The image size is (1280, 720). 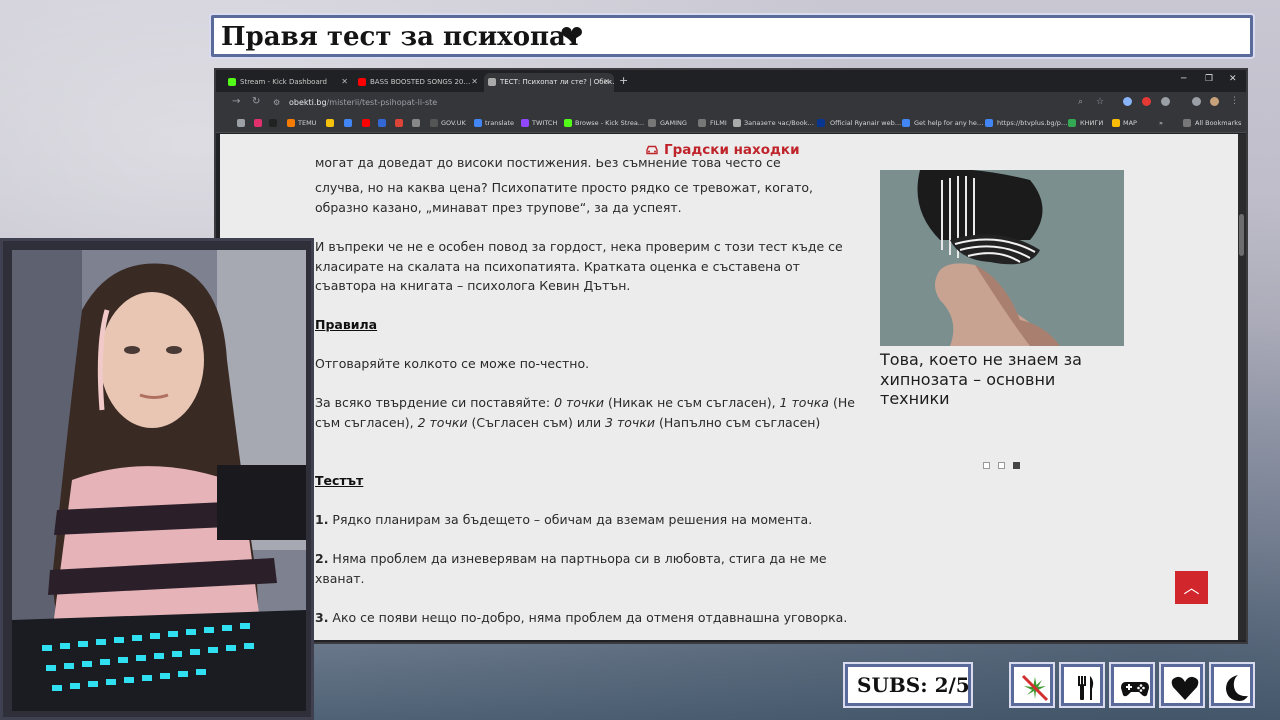 What do you see at coordinates (1091, 123) in the screenshot?
I see `bookmark-knigi: КНИГИ` at bounding box center [1091, 123].